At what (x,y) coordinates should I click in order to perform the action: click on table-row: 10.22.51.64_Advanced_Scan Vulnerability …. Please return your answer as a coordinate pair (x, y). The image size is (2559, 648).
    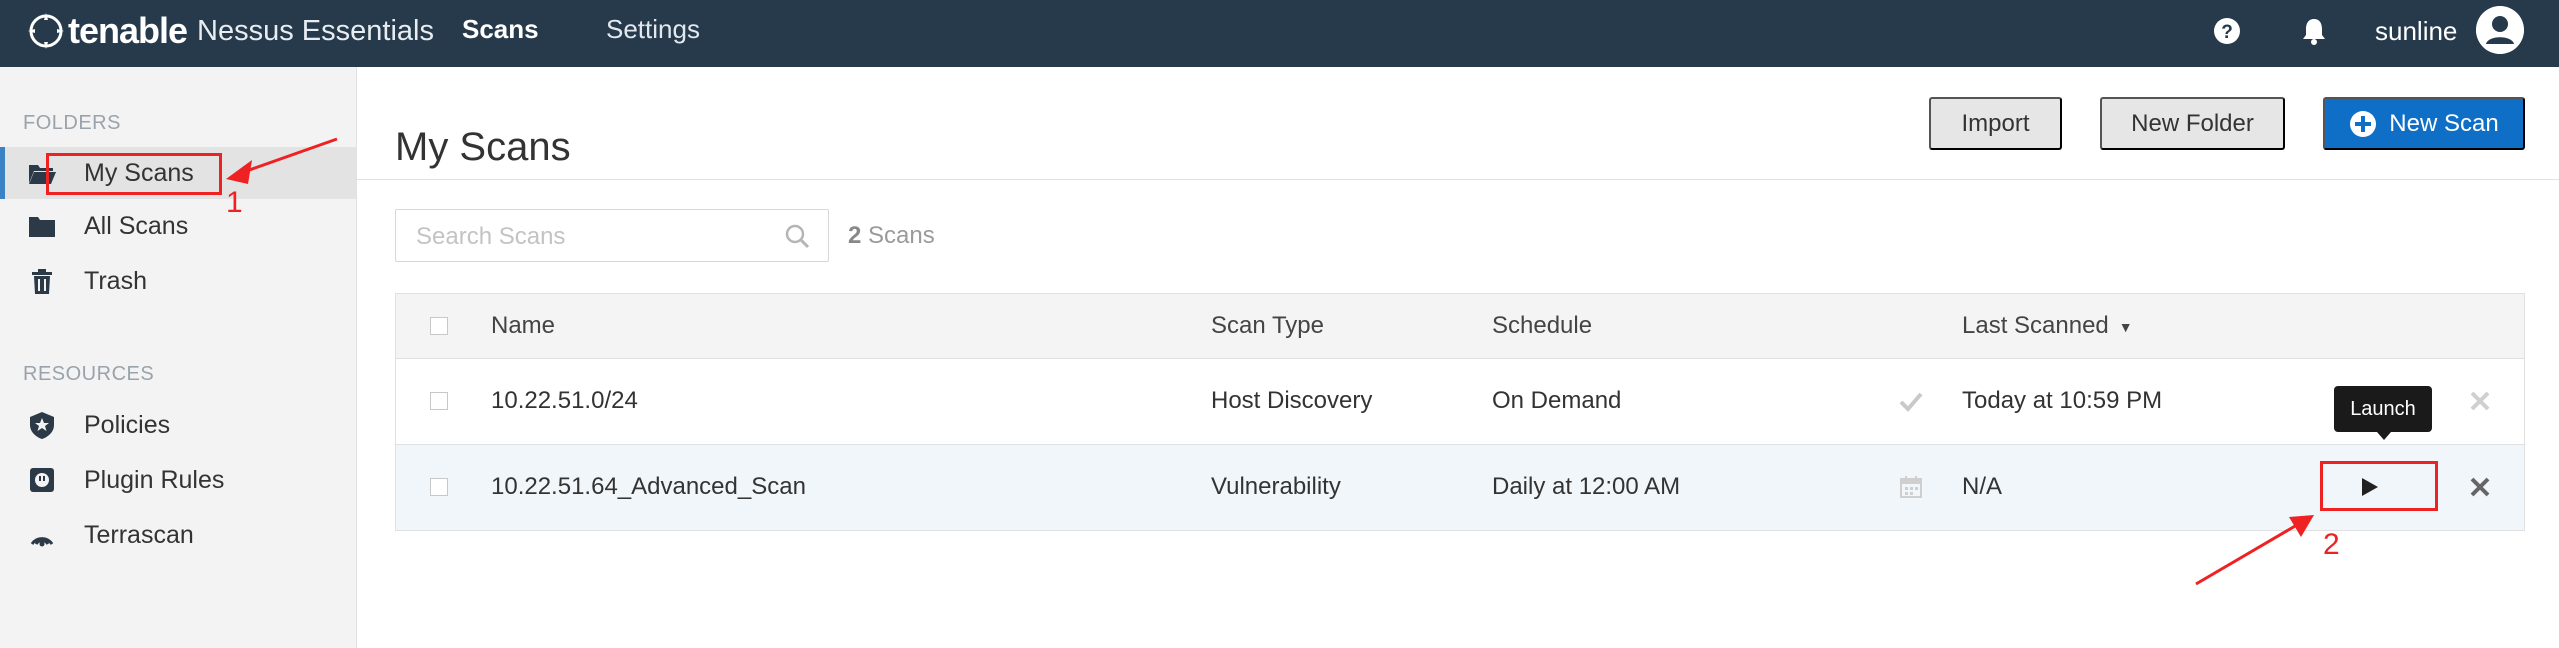
    Looking at the image, I should click on (1460, 488).